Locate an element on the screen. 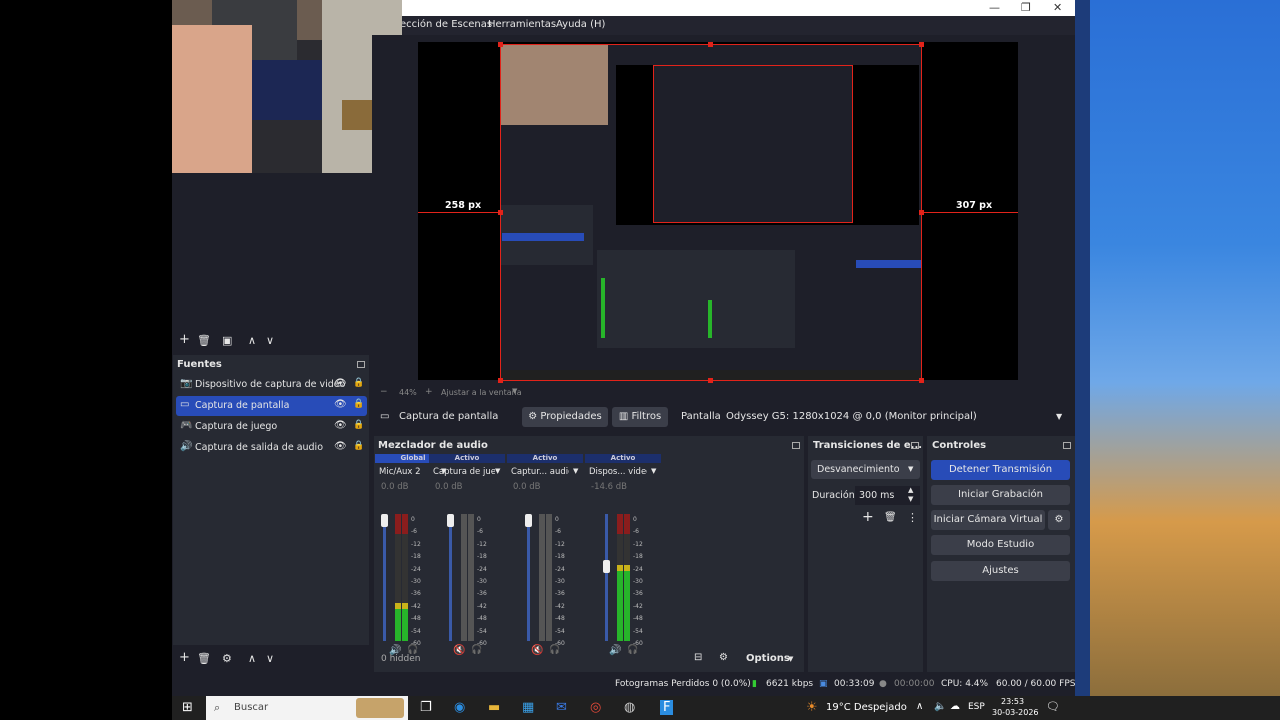  windows-start-icon: ⊞ is located at coordinates (187, 707).